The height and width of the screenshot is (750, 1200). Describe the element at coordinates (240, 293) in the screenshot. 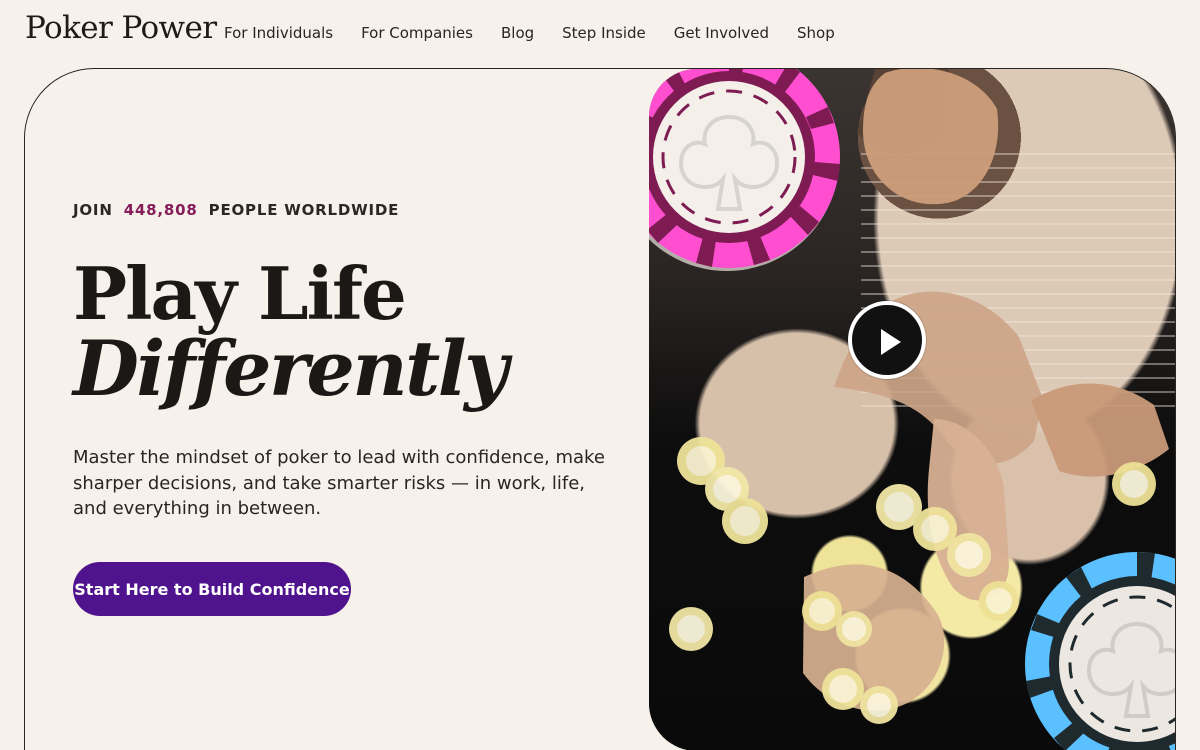

I see `headline-line-1: Play Life` at that location.